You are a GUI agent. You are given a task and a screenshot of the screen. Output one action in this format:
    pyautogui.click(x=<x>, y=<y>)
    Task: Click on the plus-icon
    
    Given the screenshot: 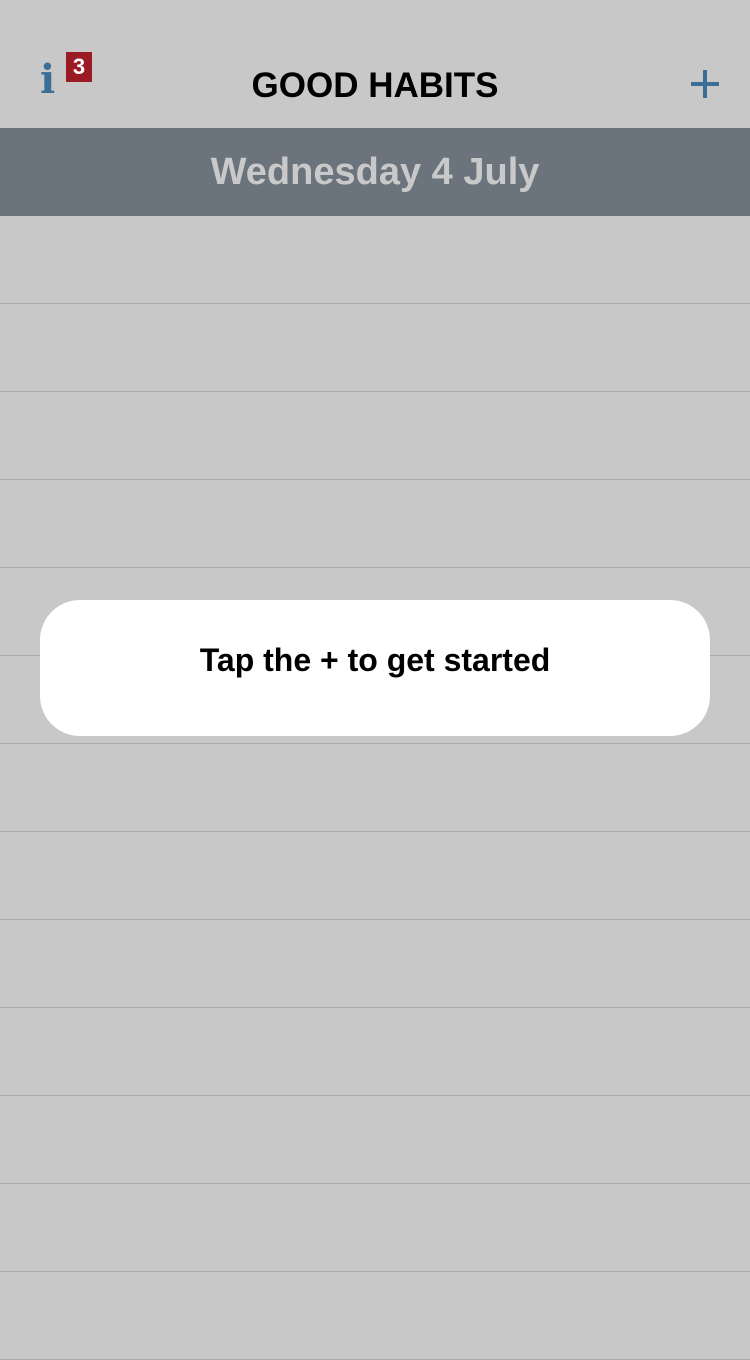 What is the action you would take?
    pyautogui.click(x=705, y=84)
    